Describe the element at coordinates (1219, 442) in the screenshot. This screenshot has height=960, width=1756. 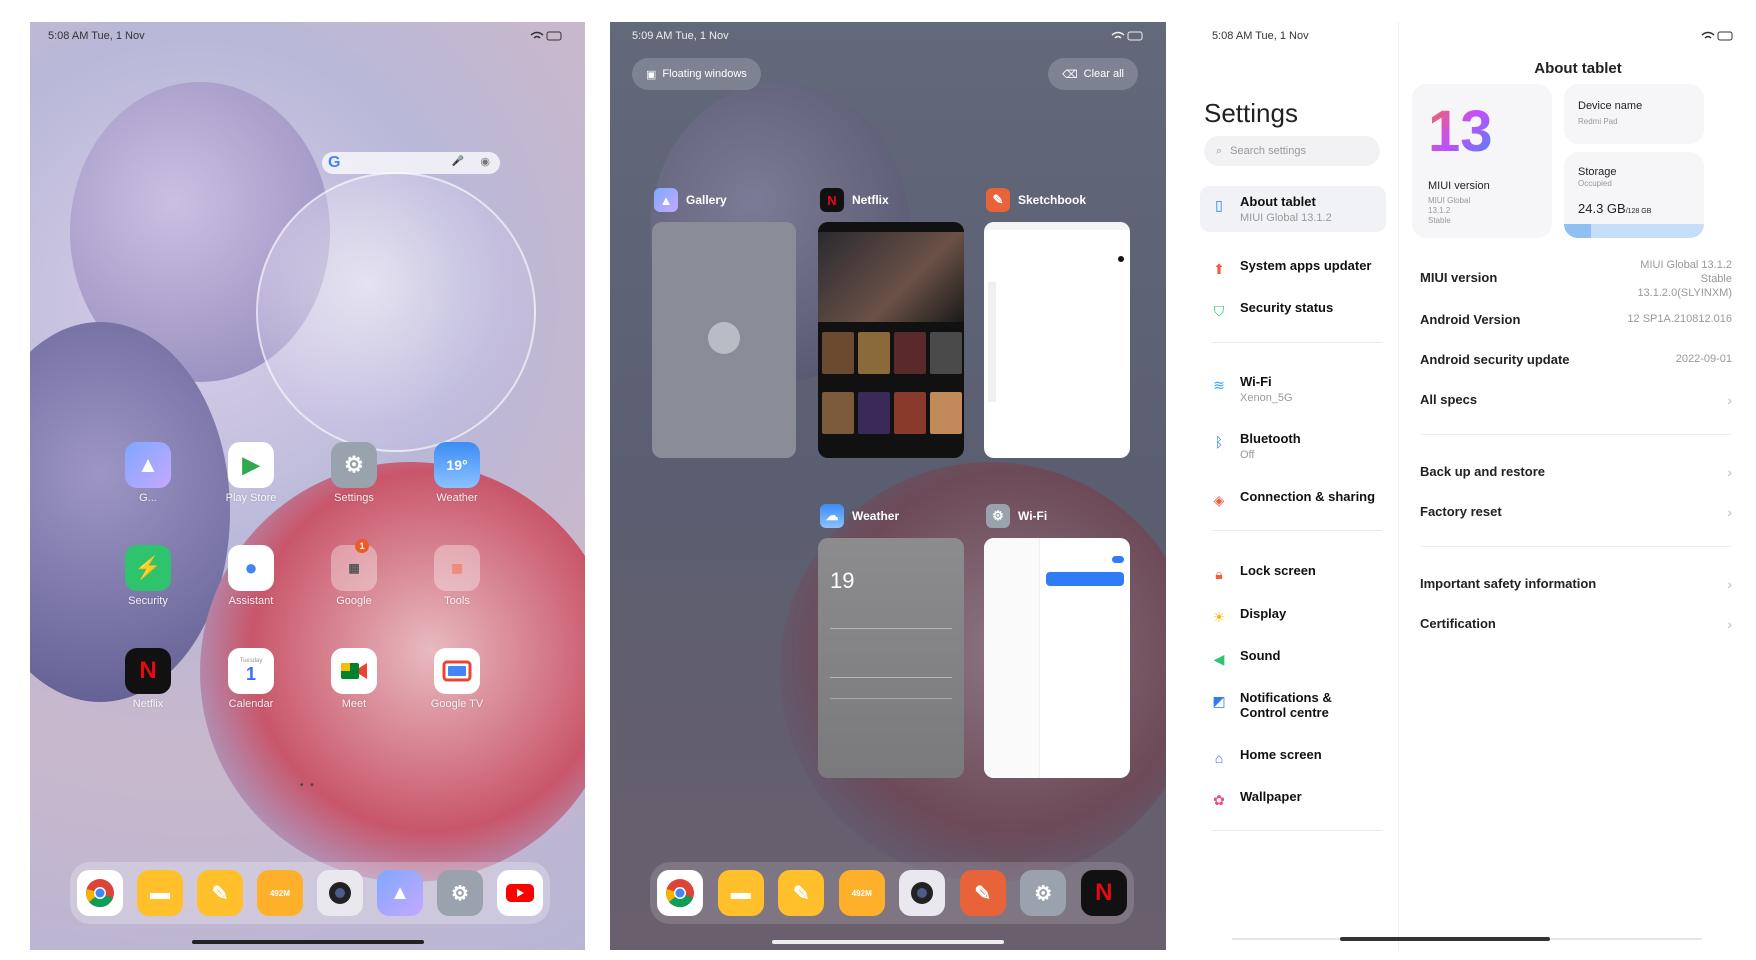
I see `bluetooth-icon: ᛒ` at that location.